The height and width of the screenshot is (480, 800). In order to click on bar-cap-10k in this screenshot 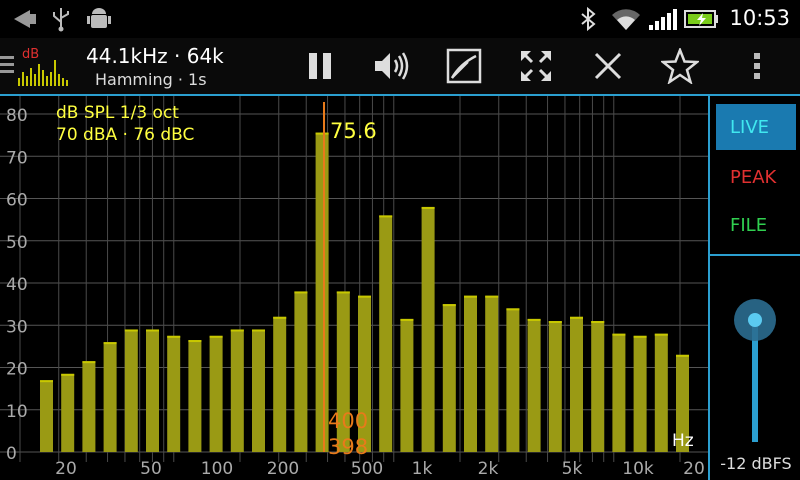, I will do `click(640, 336)`.